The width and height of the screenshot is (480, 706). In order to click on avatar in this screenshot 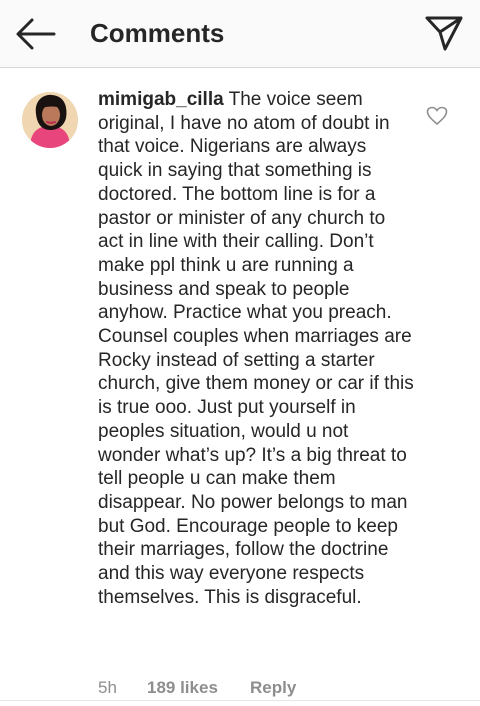, I will do `click(50, 120)`.